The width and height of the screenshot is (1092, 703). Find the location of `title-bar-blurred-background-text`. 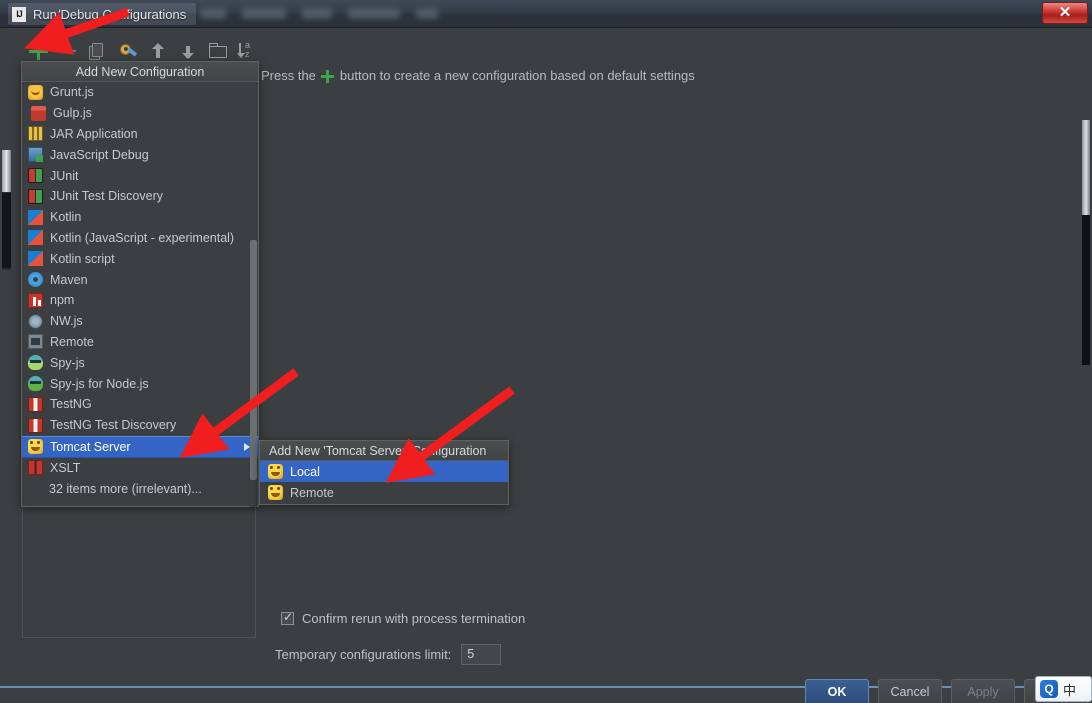

title-bar-blurred-background-text is located at coordinates (400, 14).